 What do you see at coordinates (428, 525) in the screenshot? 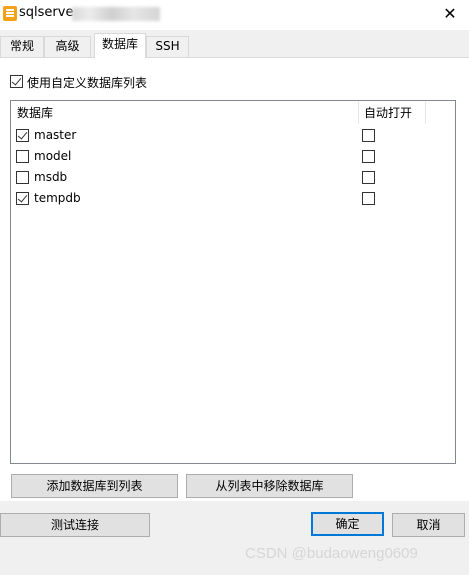
I see `cancel-button: 取消` at bounding box center [428, 525].